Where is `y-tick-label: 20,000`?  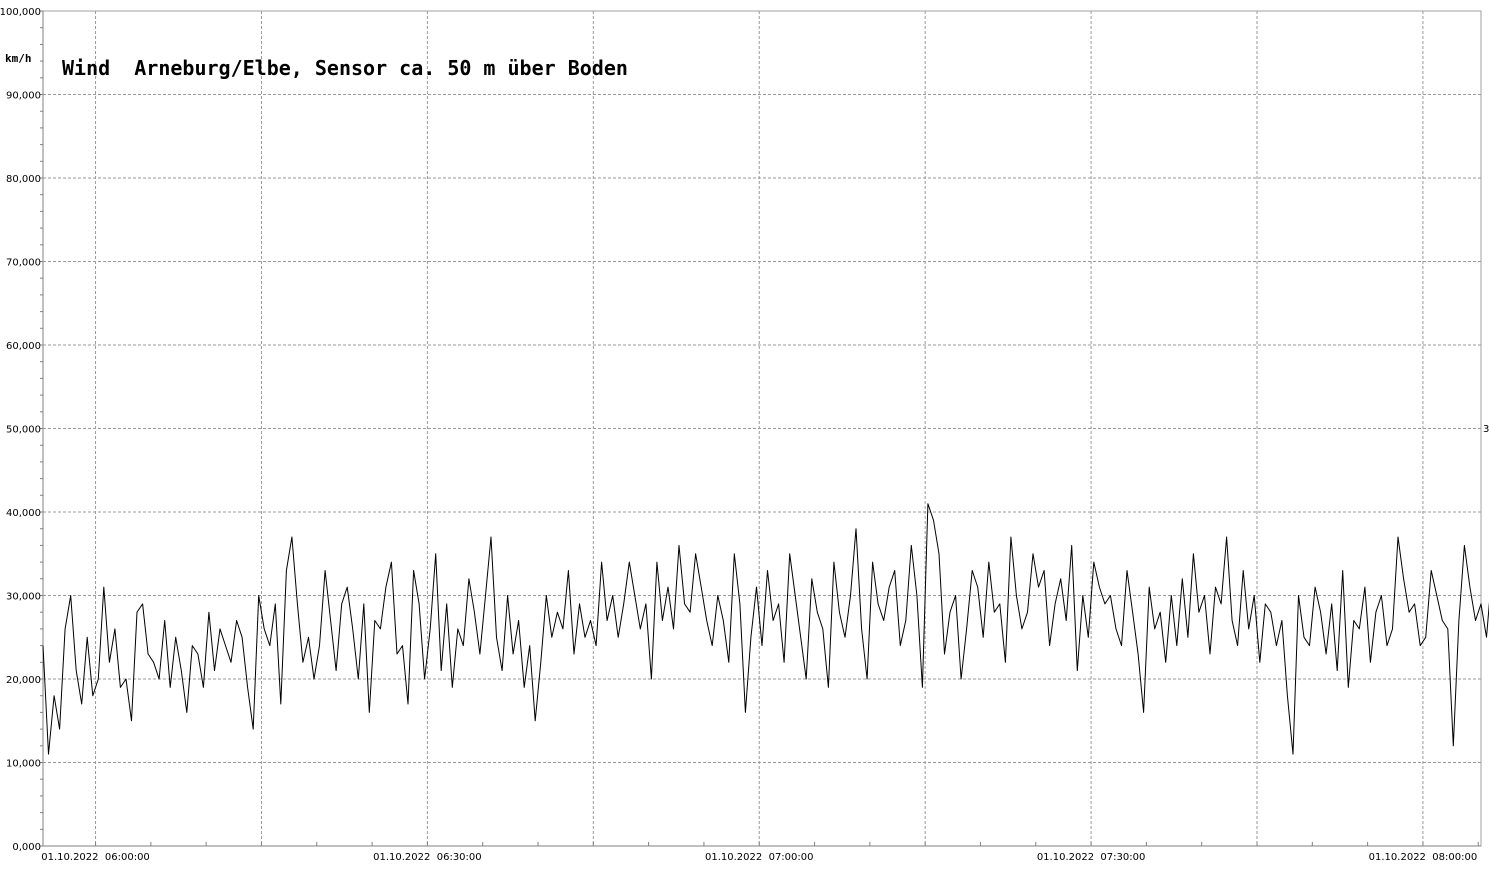
y-tick-label: 20,000 is located at coordinates (23, 680).